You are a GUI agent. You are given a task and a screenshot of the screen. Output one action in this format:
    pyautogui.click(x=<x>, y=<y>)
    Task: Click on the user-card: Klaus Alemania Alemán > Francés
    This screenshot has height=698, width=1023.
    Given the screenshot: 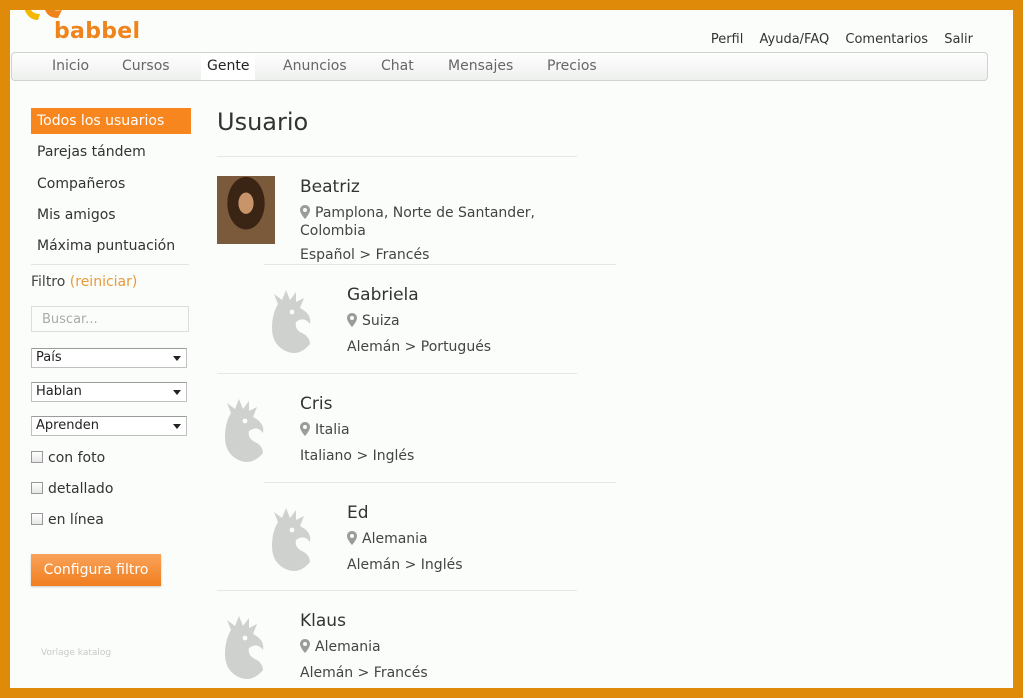 What is the action you would take?
    pyautogui.click(x=397, y=639)
    